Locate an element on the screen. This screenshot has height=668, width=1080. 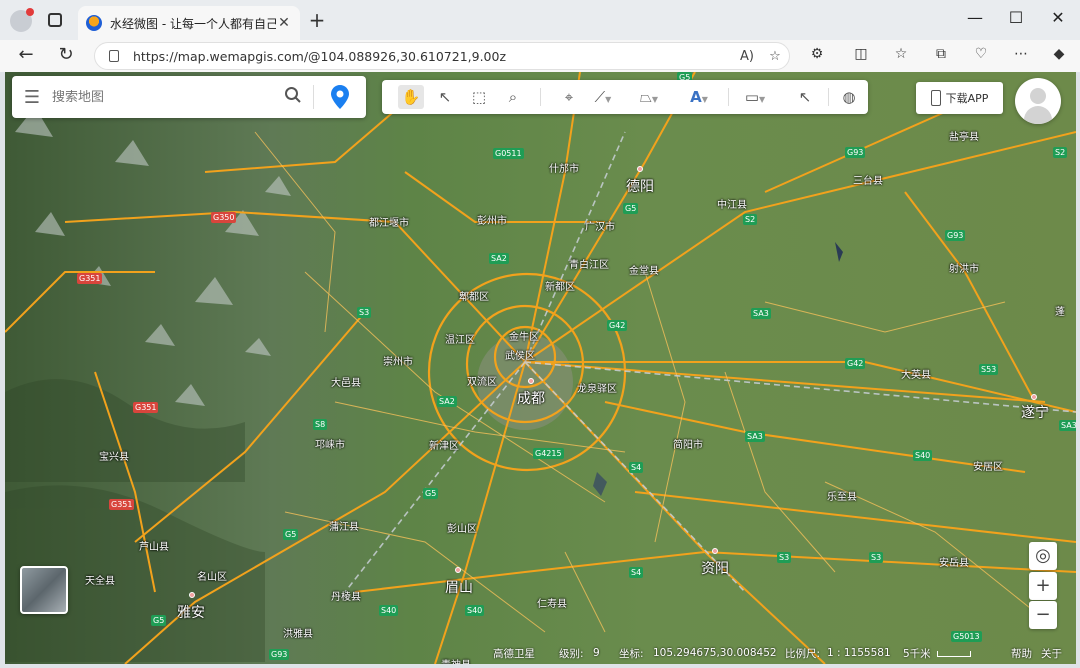
place-label: 中江县 is located at coordinates (732, 205).